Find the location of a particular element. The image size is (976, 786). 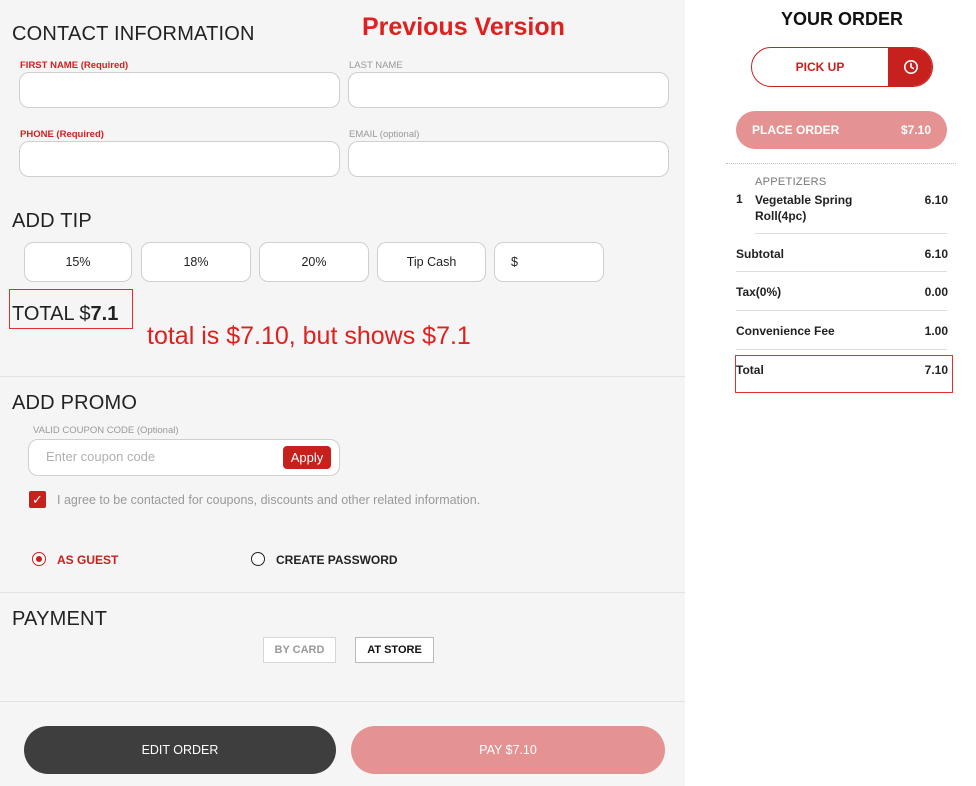

place-order-amount: $7.10 is located at coordinates (915, 130).